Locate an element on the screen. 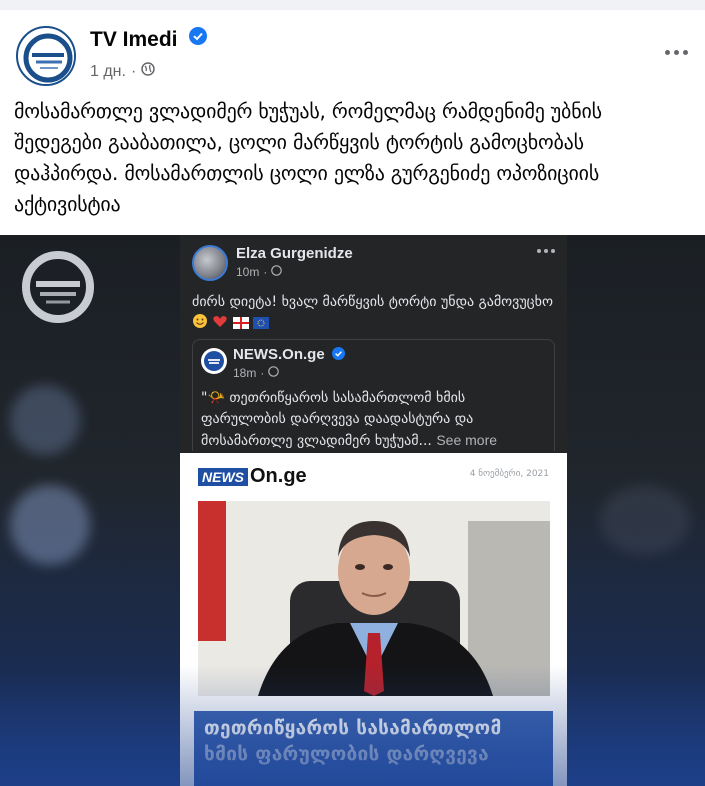  embedded-post-header: Elza Gurgenidze 10m · is located at coordinates (373, 265).